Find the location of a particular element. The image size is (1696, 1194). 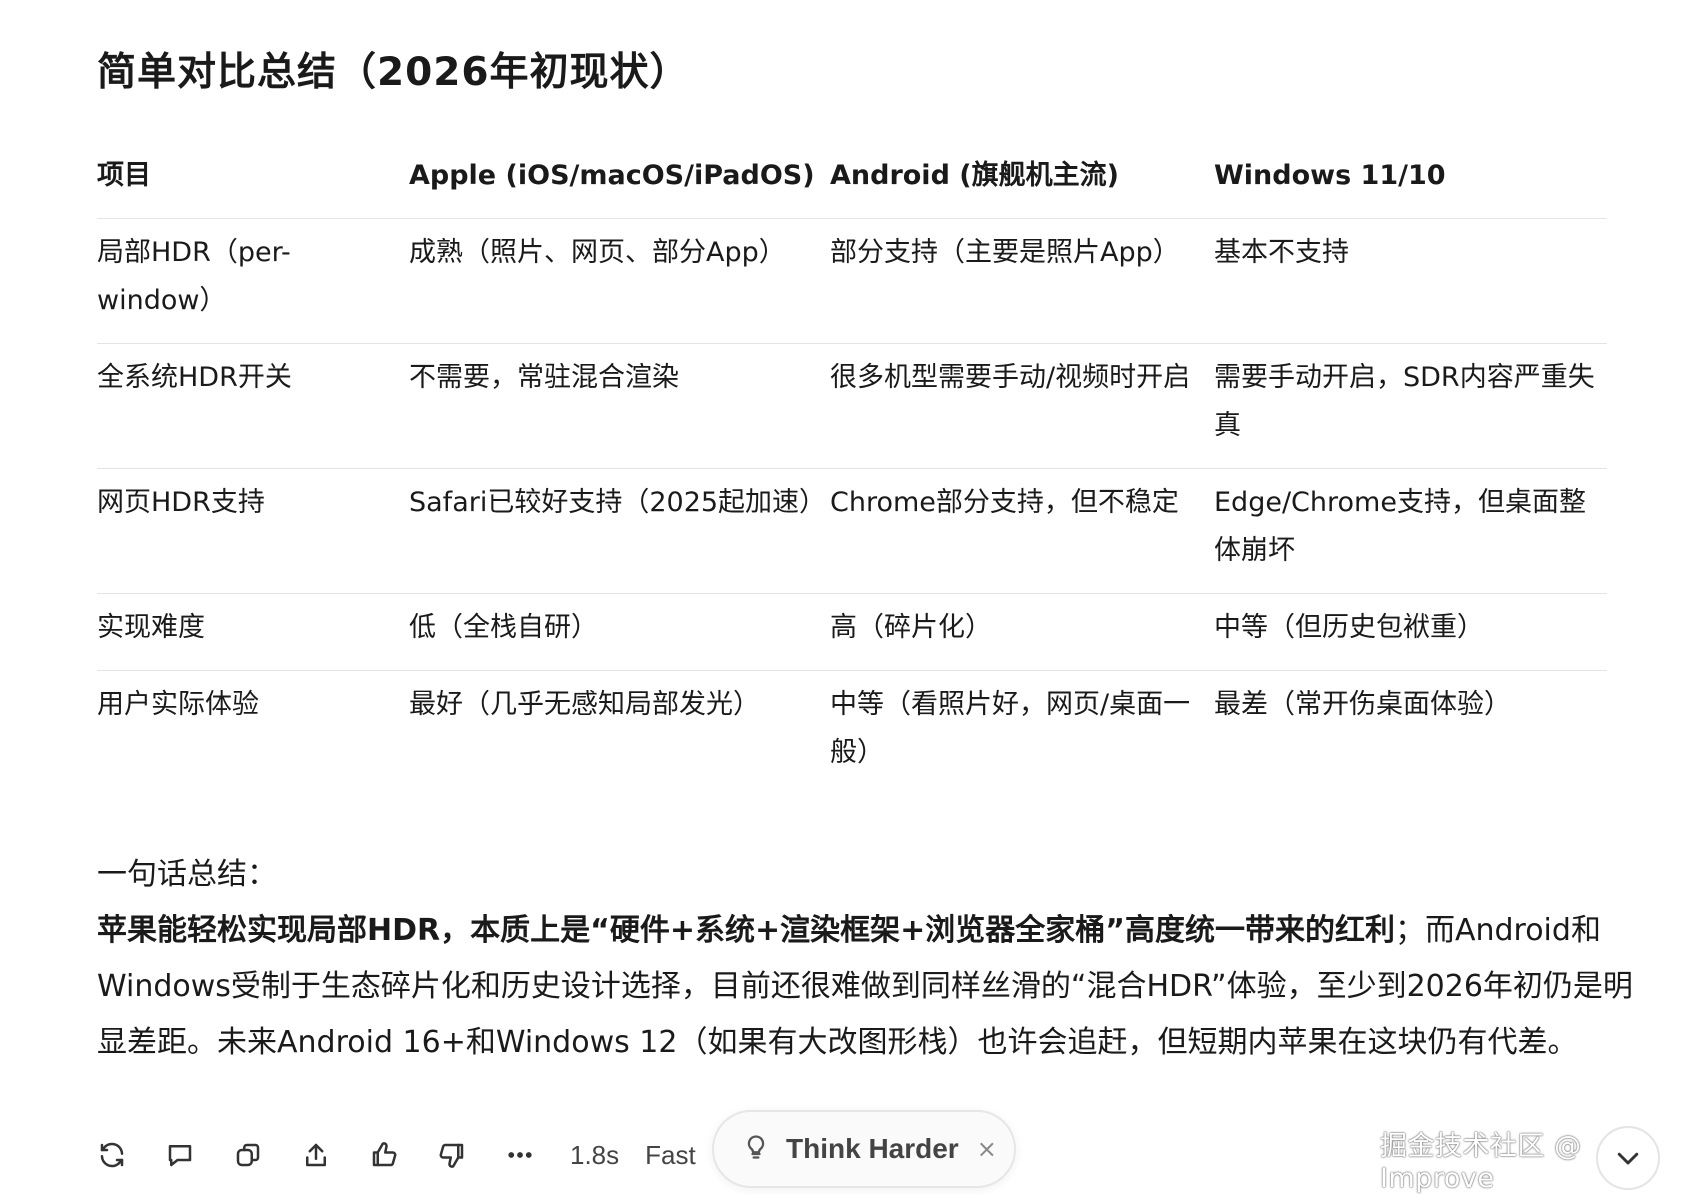

model-mode: Fast is located at coordinates (670, 1154).